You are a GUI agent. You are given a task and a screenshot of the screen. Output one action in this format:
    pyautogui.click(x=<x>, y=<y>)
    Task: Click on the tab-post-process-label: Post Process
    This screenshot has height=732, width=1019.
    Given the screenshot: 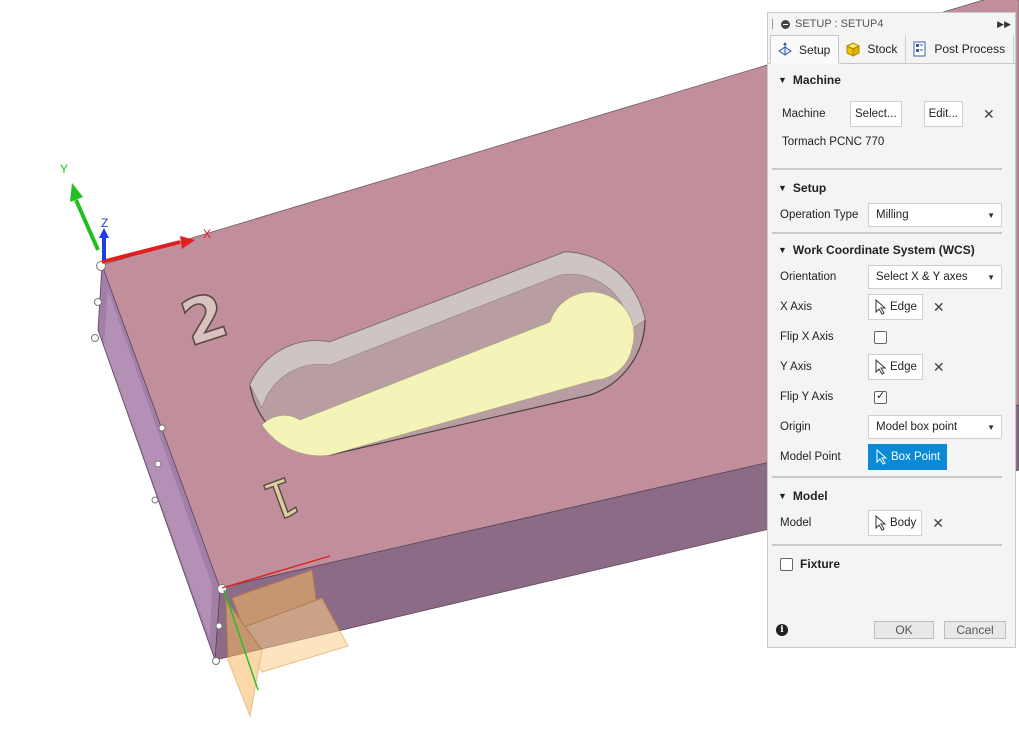 What is the action you would take?
    pyautogui.click(x=970, y=49)
    